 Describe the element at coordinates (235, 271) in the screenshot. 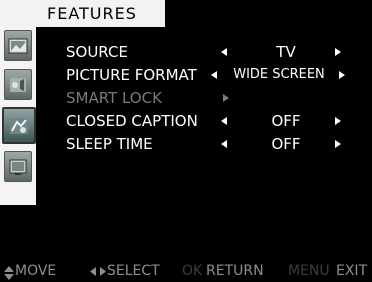

I see `return-hint: RETURN` at that location.